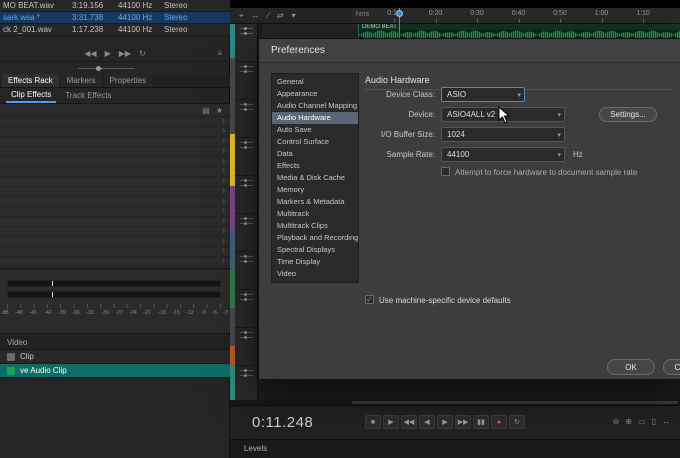 The width and height of the screenshot is (680, 458). What do you see at coordinates (206, 110) in the screenshot?
I see `list-icon: ▤` at bounding box center [206, 110].